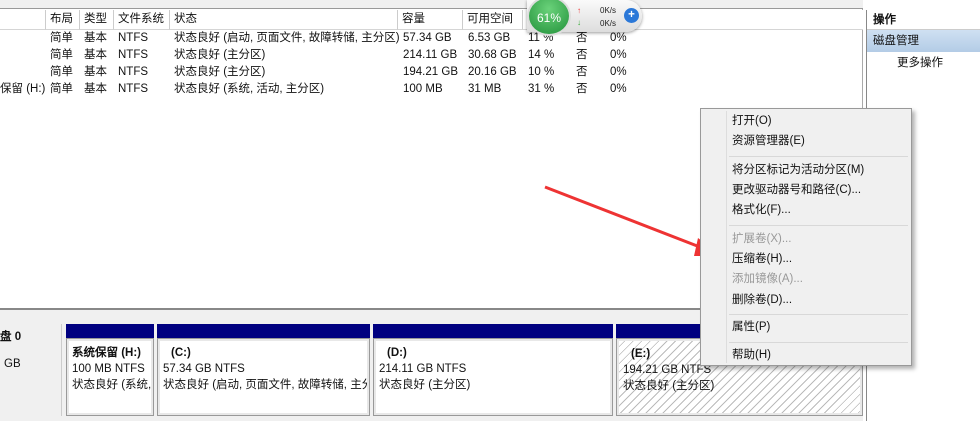 The height and width of the screenshot is (421, 980). What do you see at coordinates (751, 327) in the screenshot?
I see `menu-properties: 属性(P)` at bounding box center [751, 327].